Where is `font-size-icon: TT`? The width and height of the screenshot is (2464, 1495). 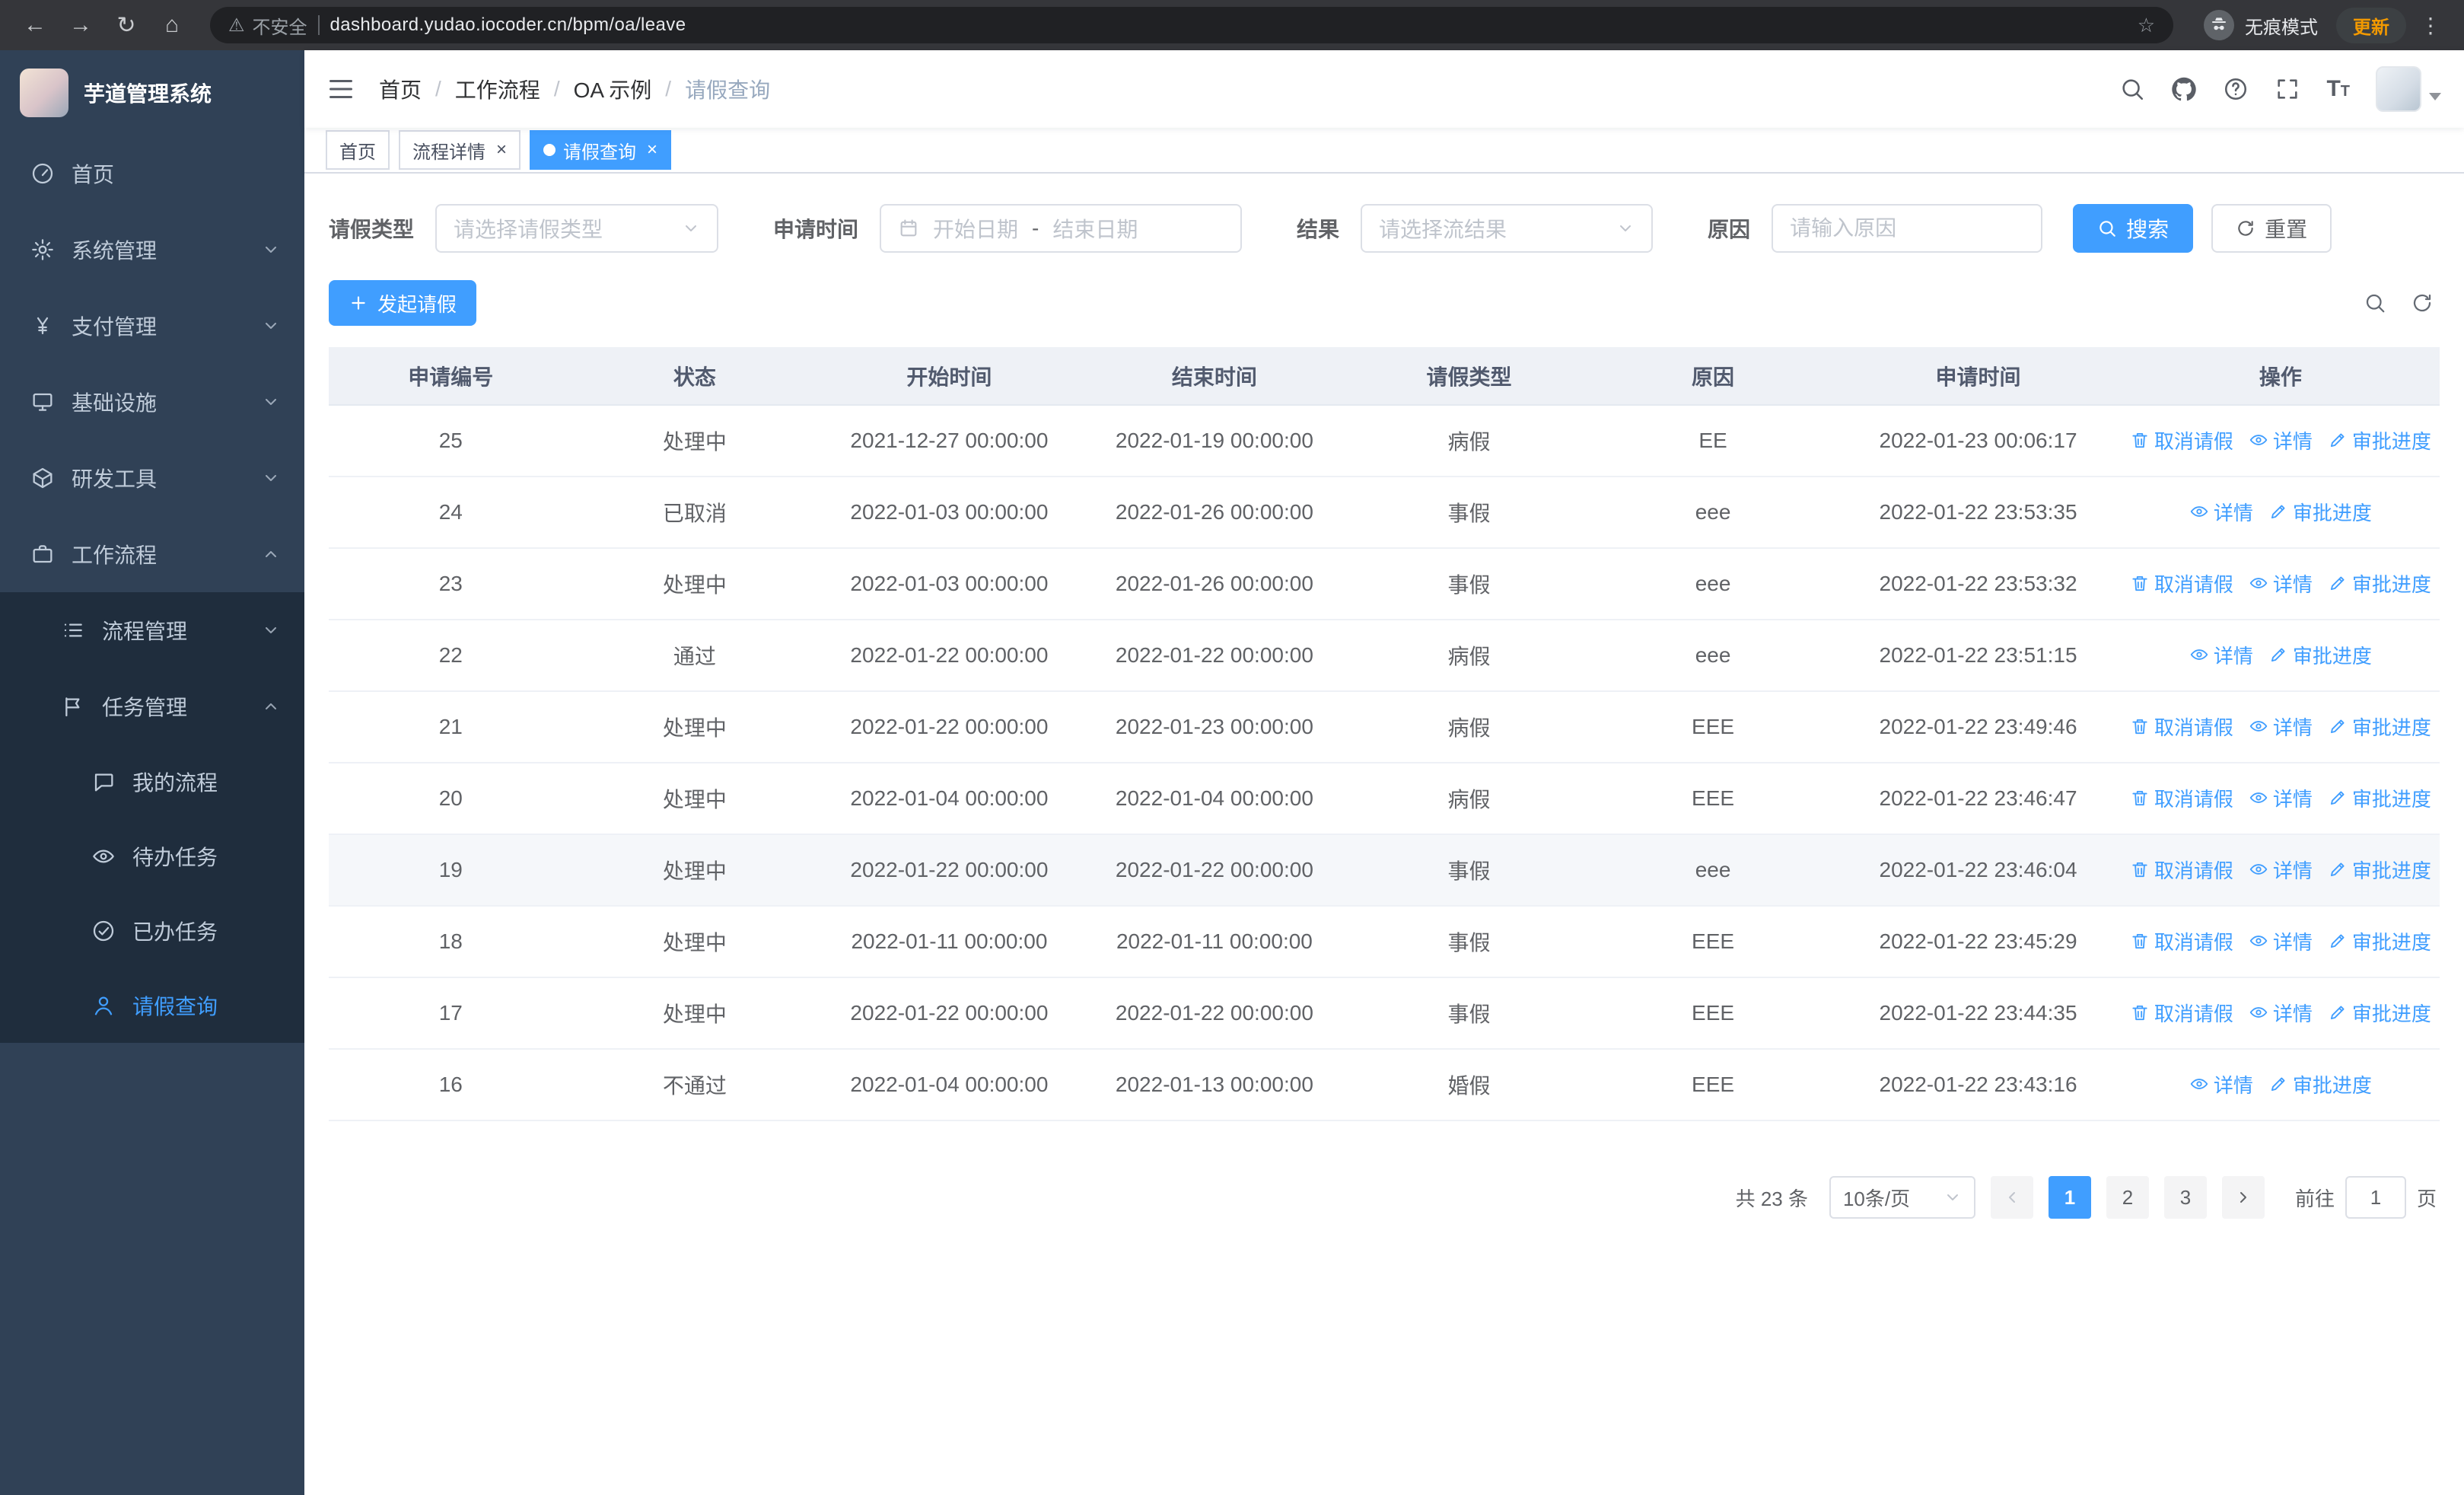 font-size-icon: TT is located at coordinates (2338, 89).